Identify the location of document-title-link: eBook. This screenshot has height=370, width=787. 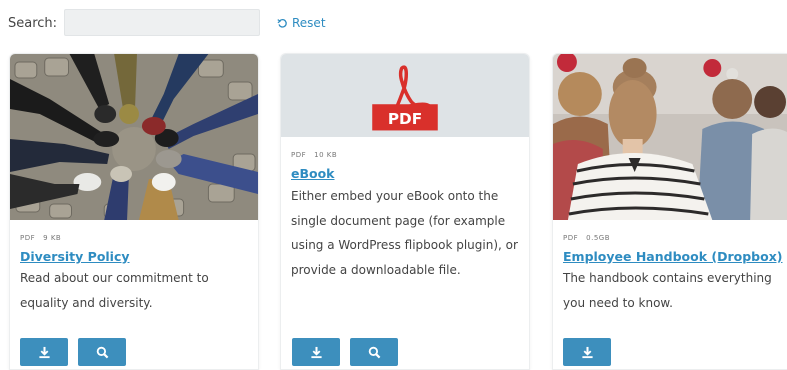
(313, 173).